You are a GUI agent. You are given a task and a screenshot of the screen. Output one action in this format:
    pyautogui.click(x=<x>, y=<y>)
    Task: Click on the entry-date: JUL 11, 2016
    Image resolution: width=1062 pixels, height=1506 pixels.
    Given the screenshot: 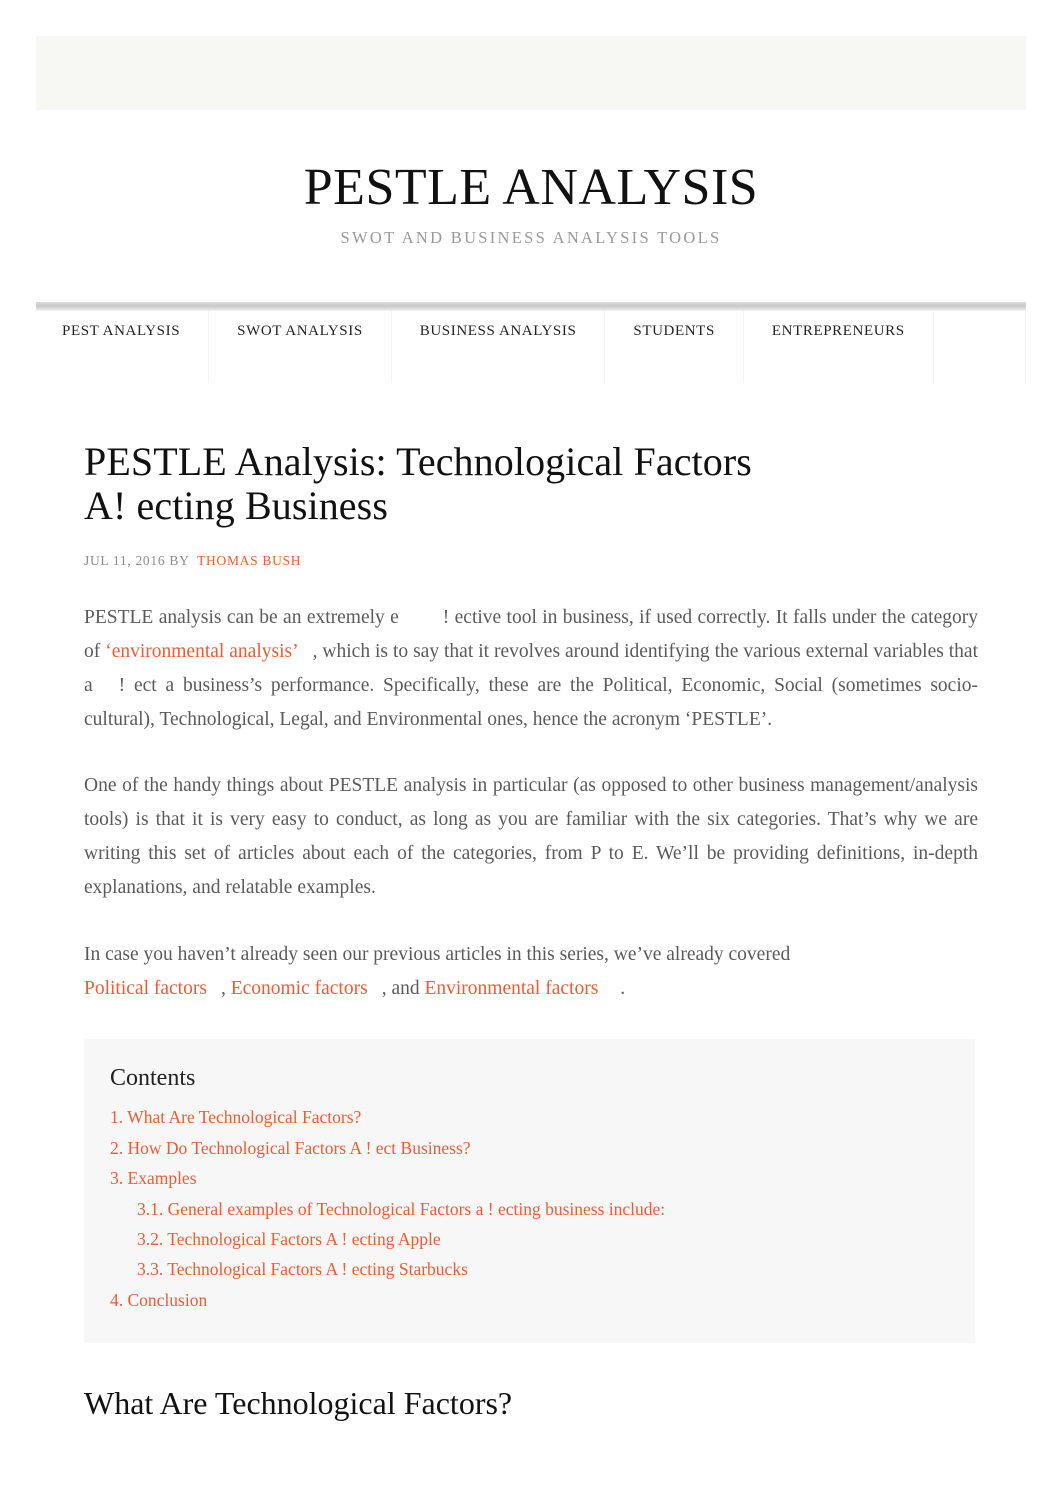 What is the action you would take?
    pyautogui.click(x=125, y=560)
    